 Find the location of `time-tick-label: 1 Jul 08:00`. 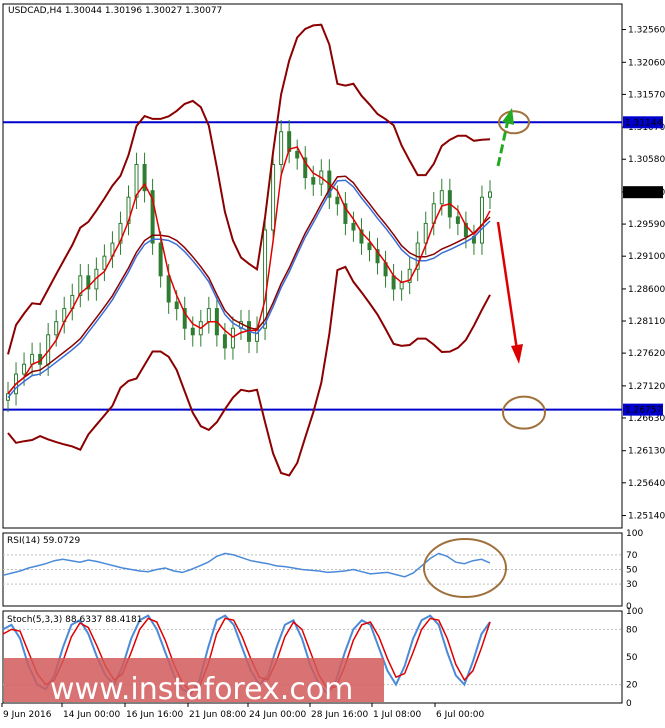

time-tick-label: 1 Jul 08:00 is located at coordinates (397, 715).